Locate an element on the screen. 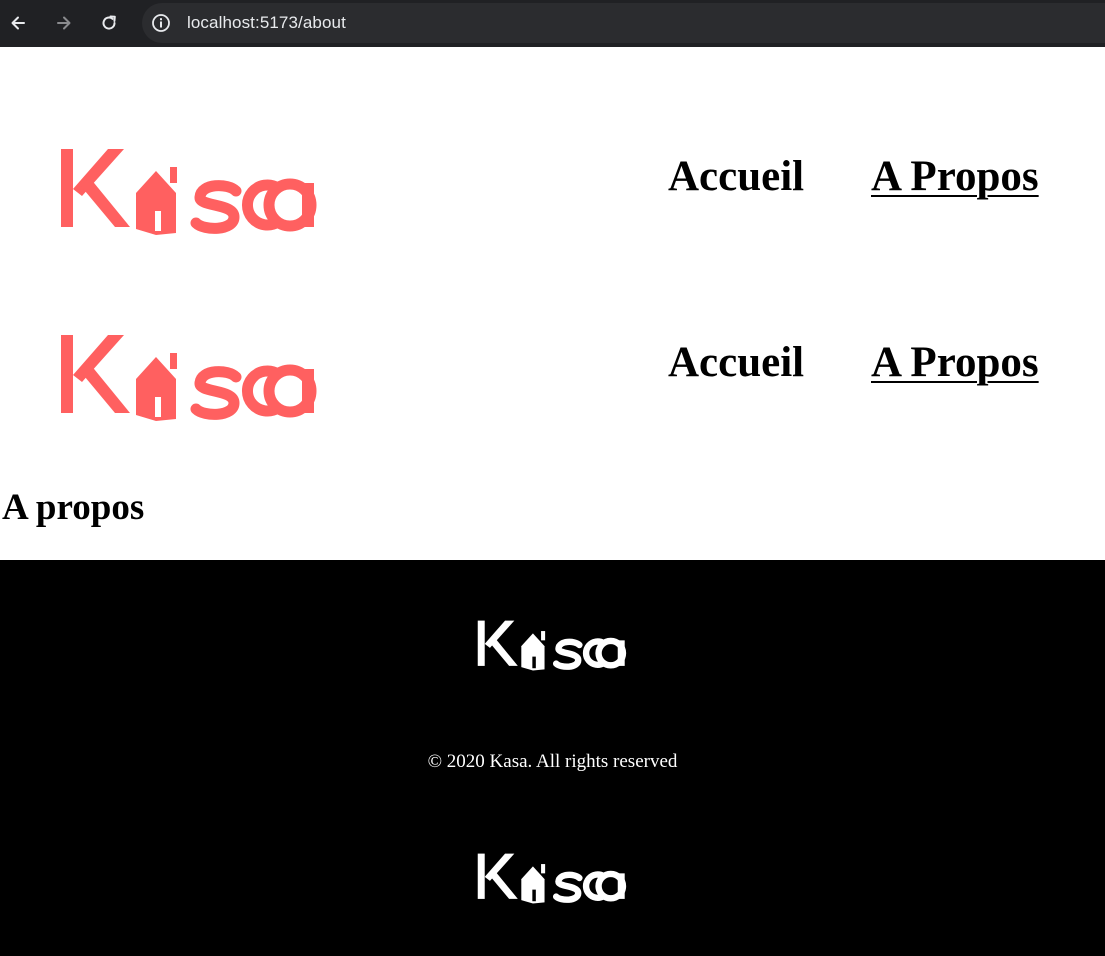  site-info-button is located at coordinates (161, 23).